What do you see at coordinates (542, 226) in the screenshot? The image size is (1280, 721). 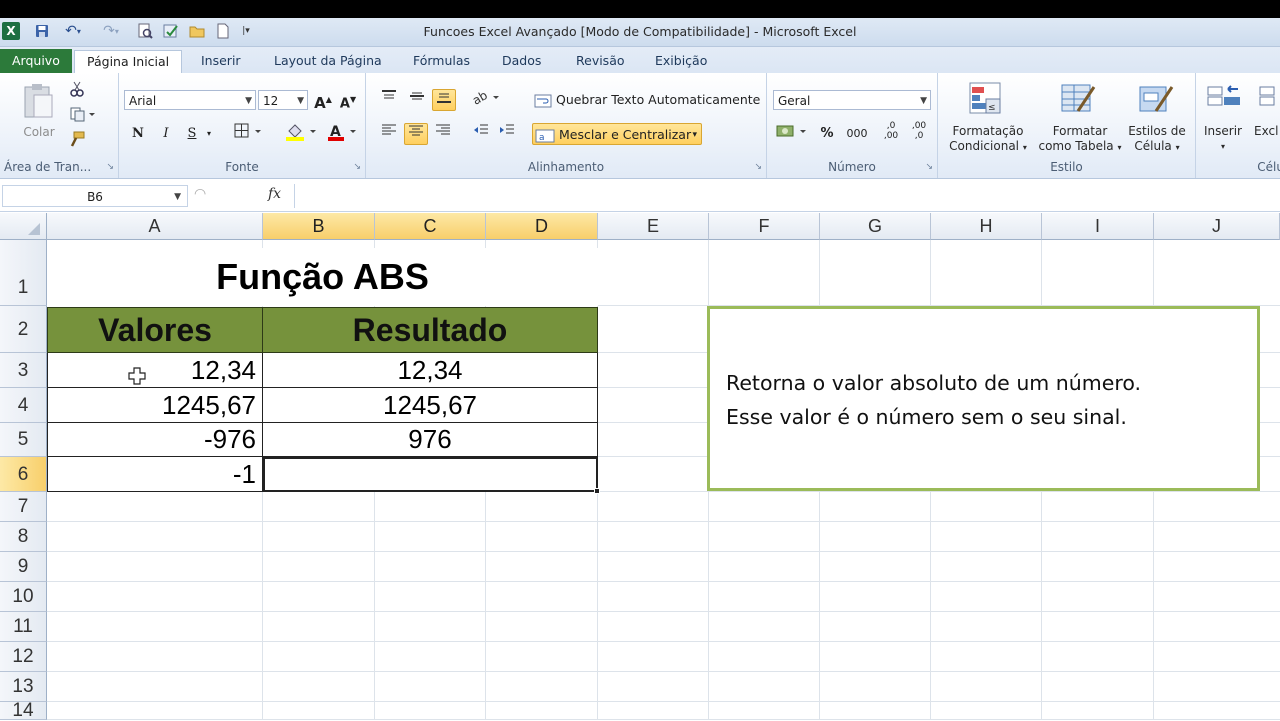 I see `column-header-d: D` at bounding box center [542, 226].